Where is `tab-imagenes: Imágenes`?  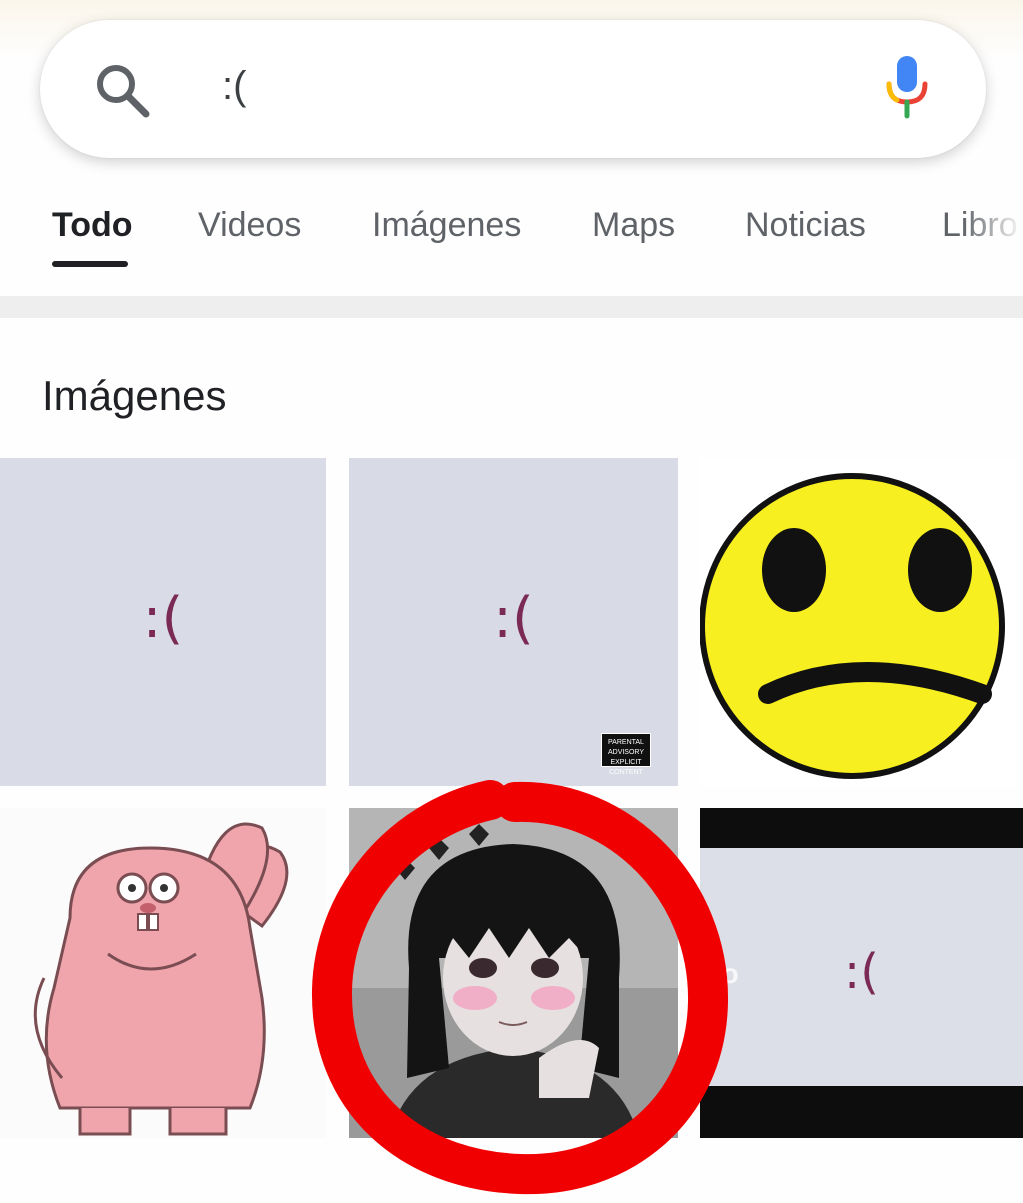 tab-imagenes: Imágenes is located at coordinates (446, 225).